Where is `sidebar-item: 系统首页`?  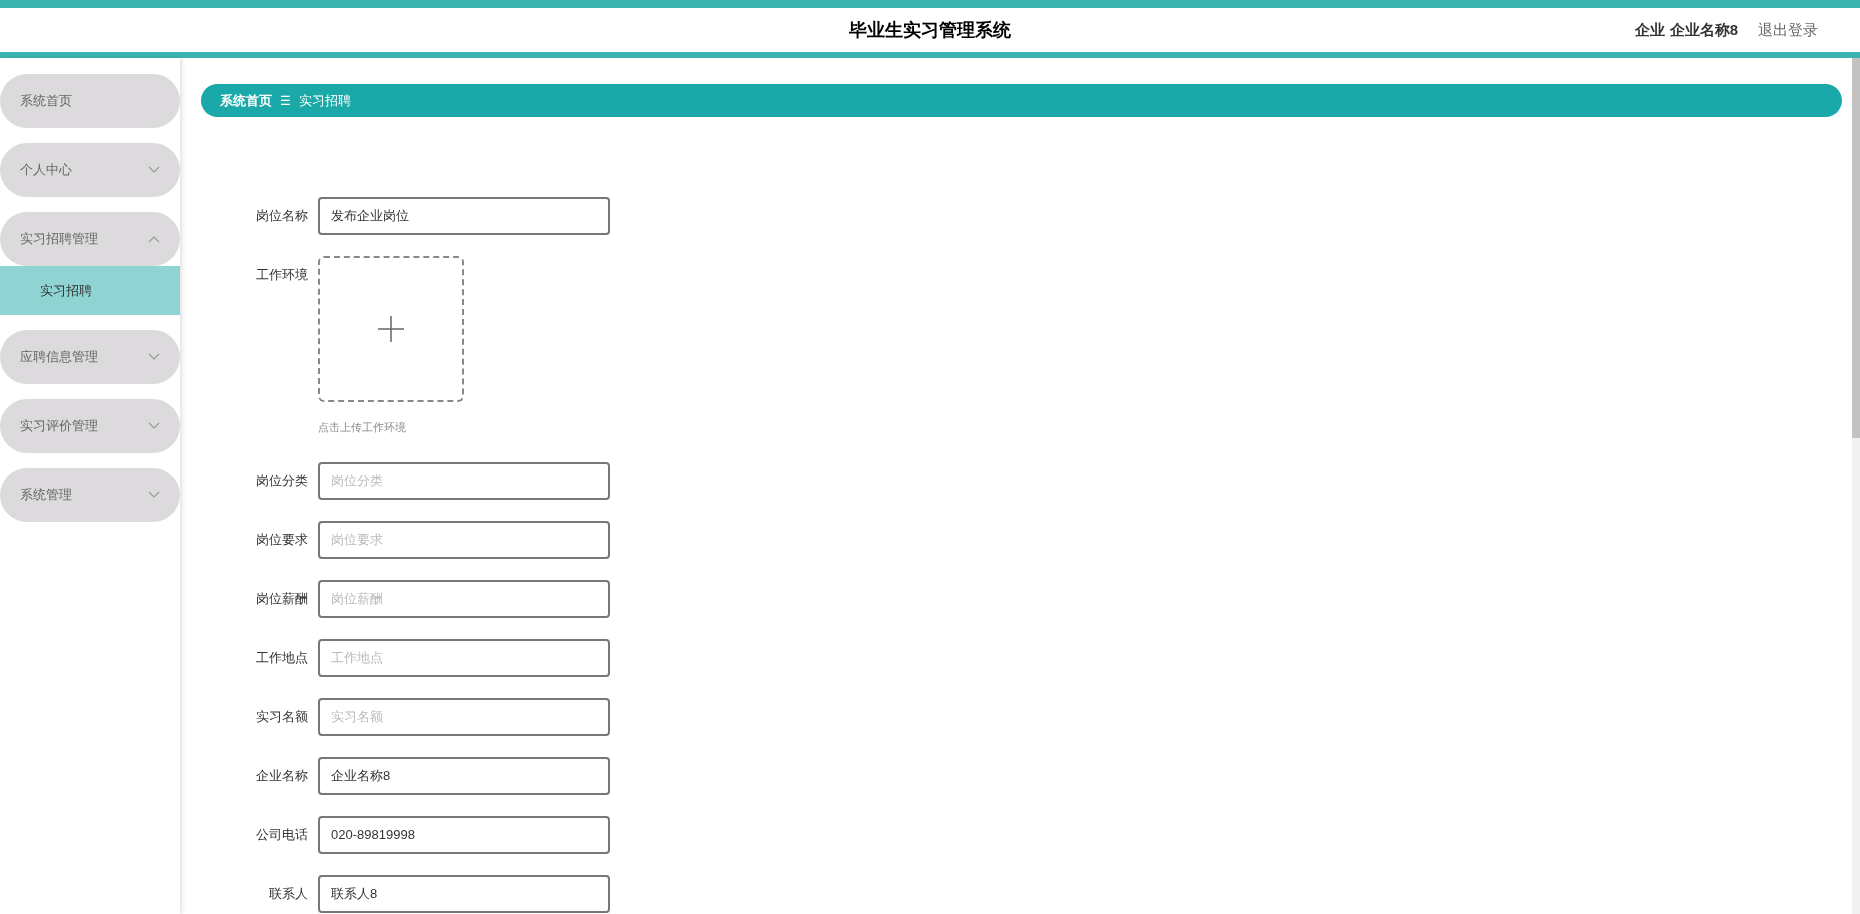 sidebar-item: 系统首页 is located at coordinates (90, 101).